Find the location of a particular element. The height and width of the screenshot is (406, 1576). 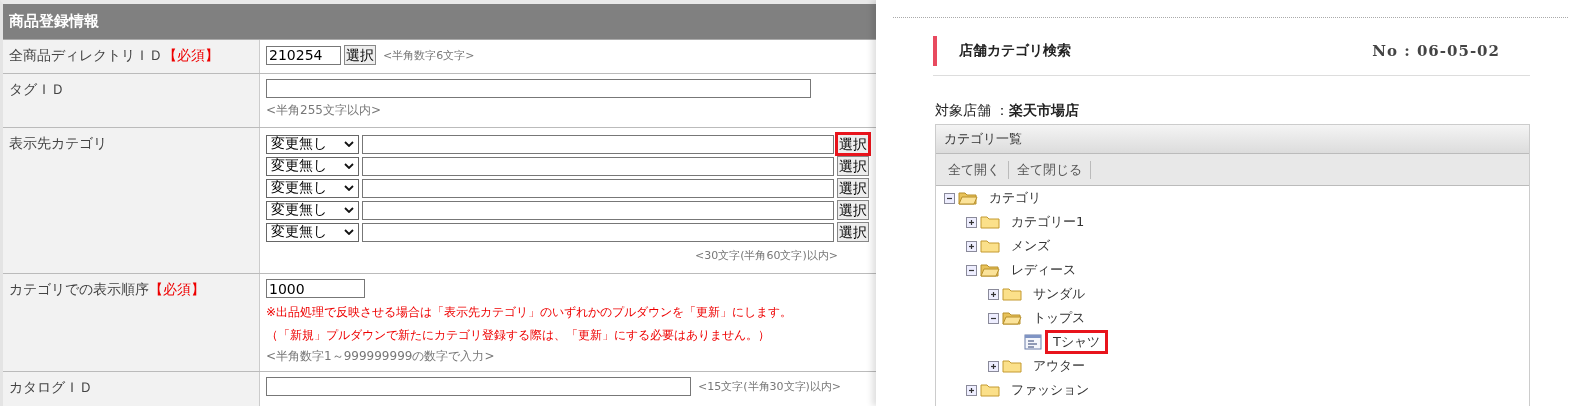

tree-item: メンズ is located at coordinates (1030, 246).